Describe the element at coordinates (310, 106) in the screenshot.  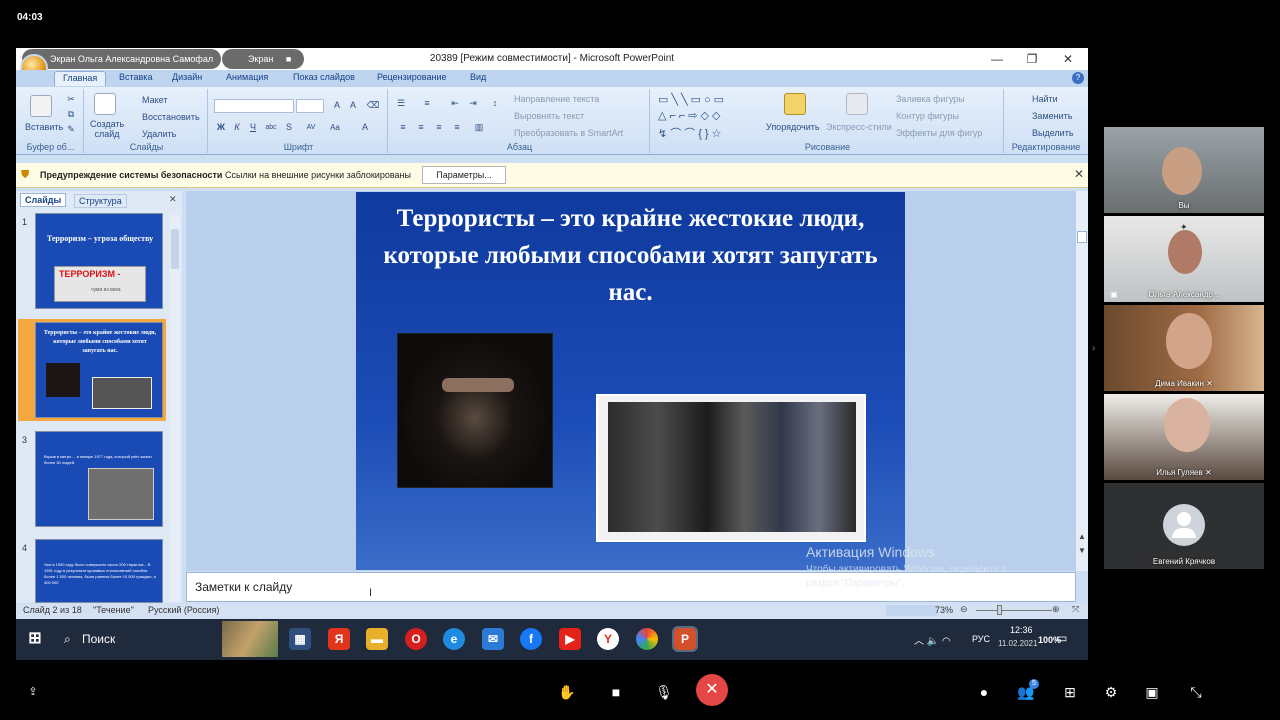
I see `font-size-select` at that location.